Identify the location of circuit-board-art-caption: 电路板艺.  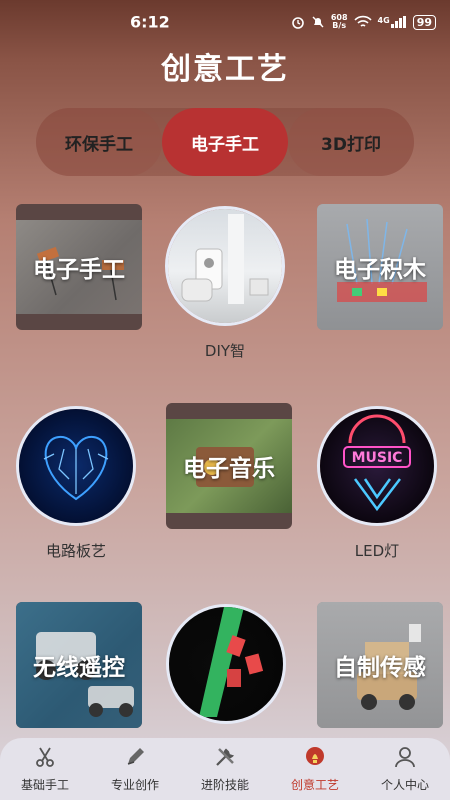
(75, 551).